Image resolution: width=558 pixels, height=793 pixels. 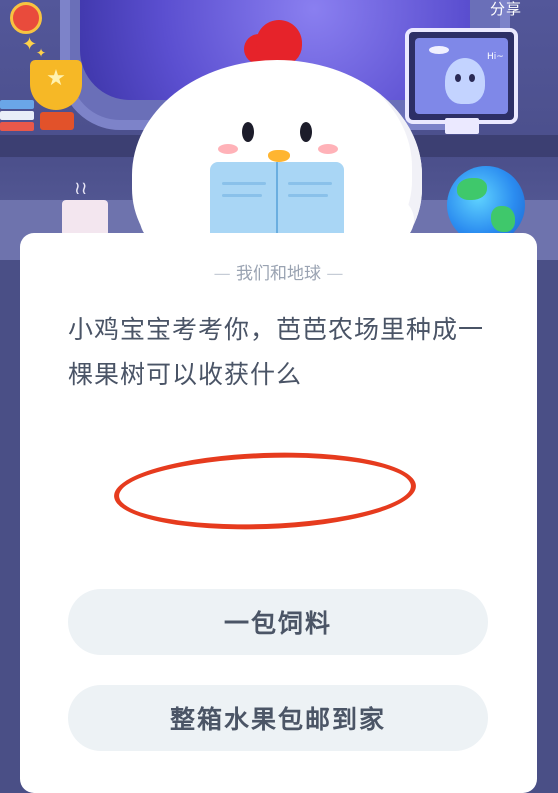 What do you see at coordinates (465, 81) in the screenshot?
I see `alien-icon` at bounding box center [465, 81].